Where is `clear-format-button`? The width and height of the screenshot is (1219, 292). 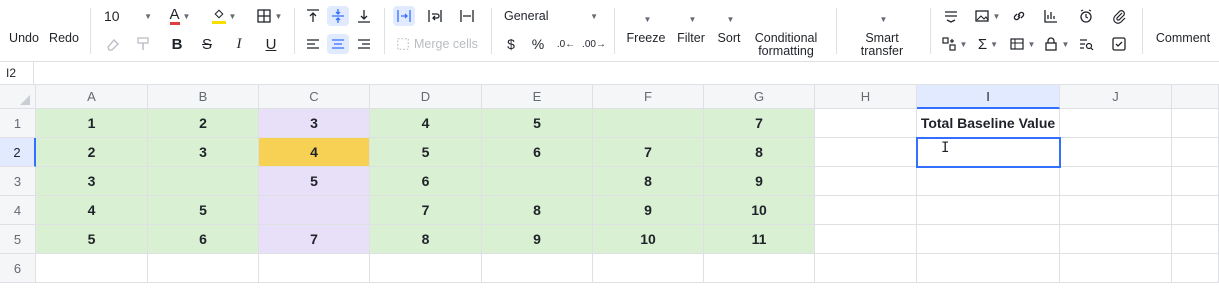 clear-format-button is located at coordinates (113, 44).